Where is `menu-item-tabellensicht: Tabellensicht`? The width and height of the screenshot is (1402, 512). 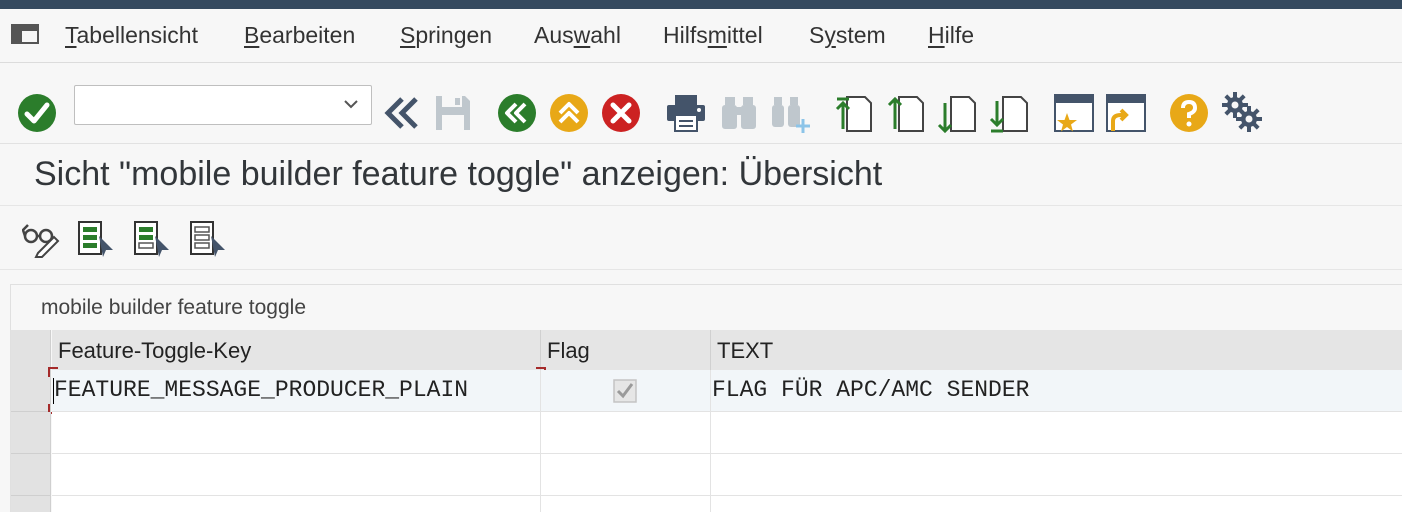 menu-item-tabellensicht: Tabellensicht is located at coordinates (131, 35).